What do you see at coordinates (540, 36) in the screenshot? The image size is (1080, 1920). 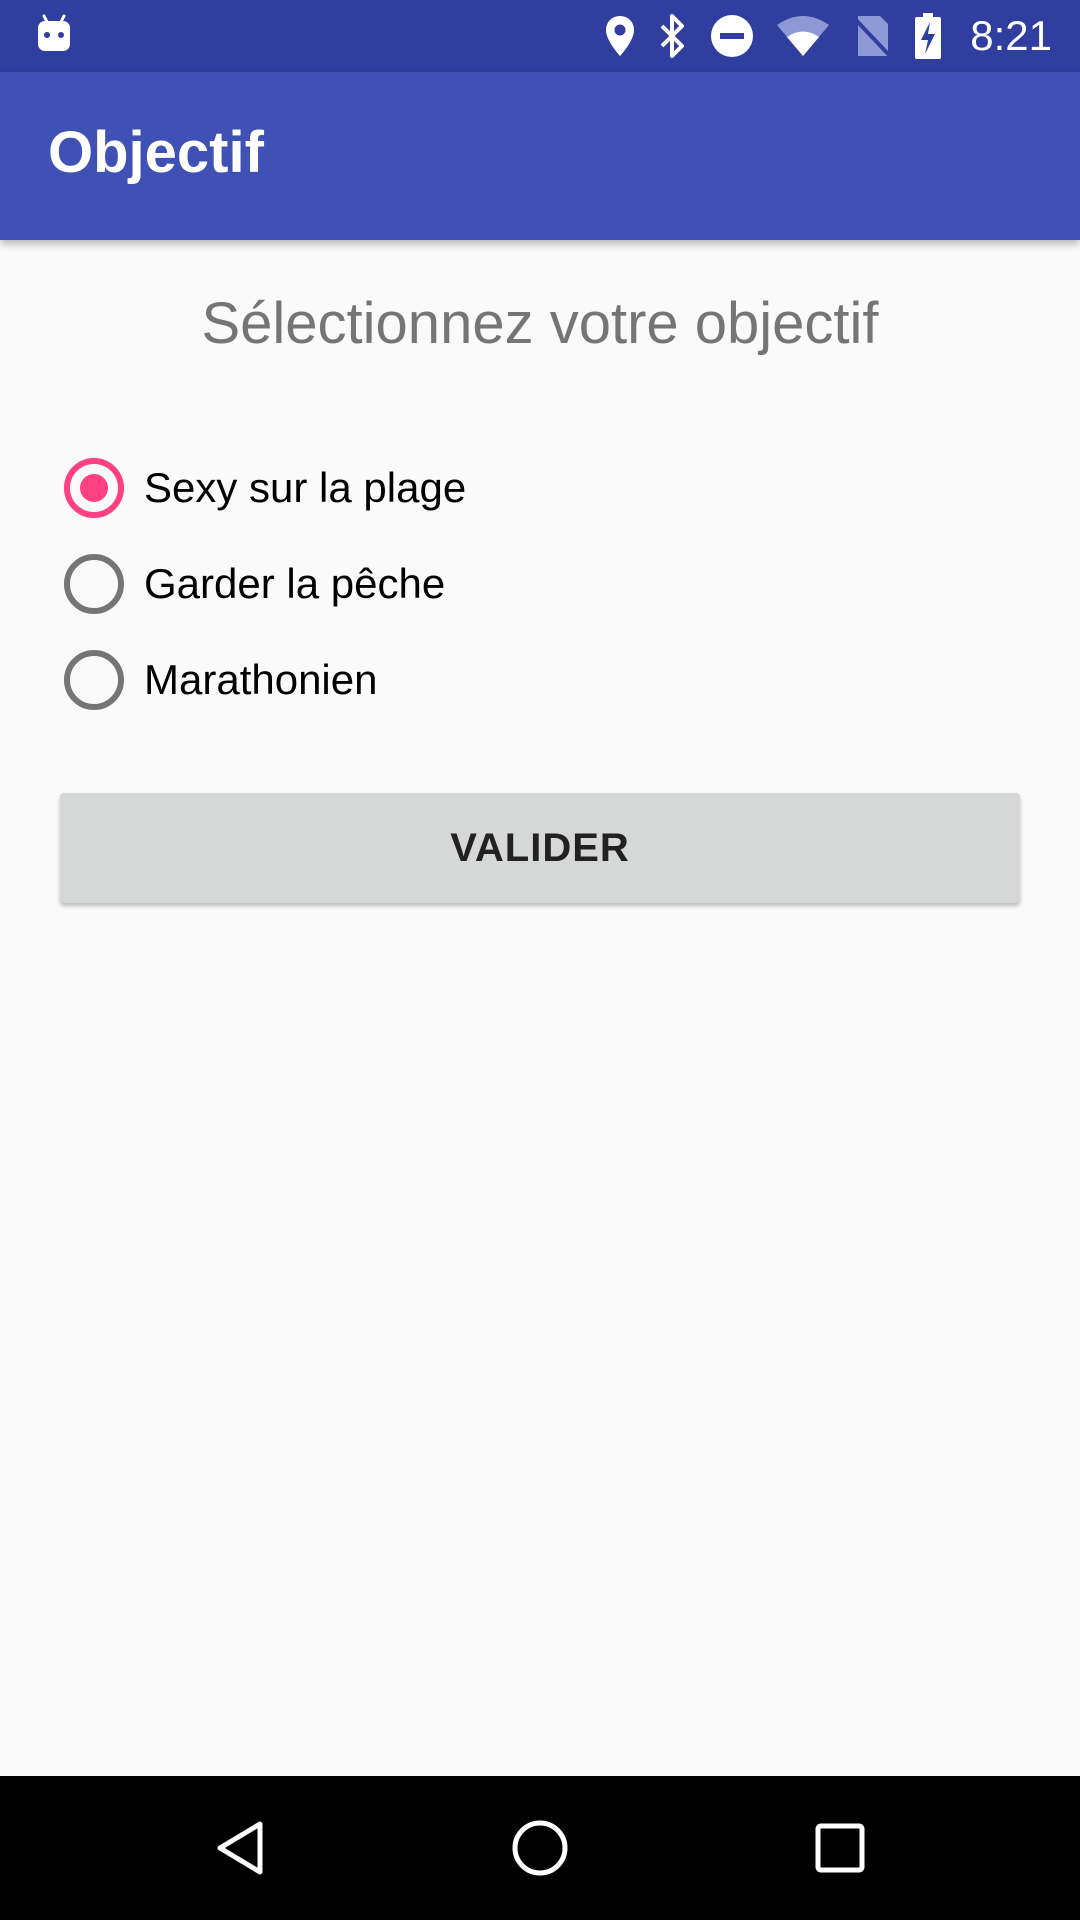 I see `status-bar: 8:21` at bounding box center [540, 36].